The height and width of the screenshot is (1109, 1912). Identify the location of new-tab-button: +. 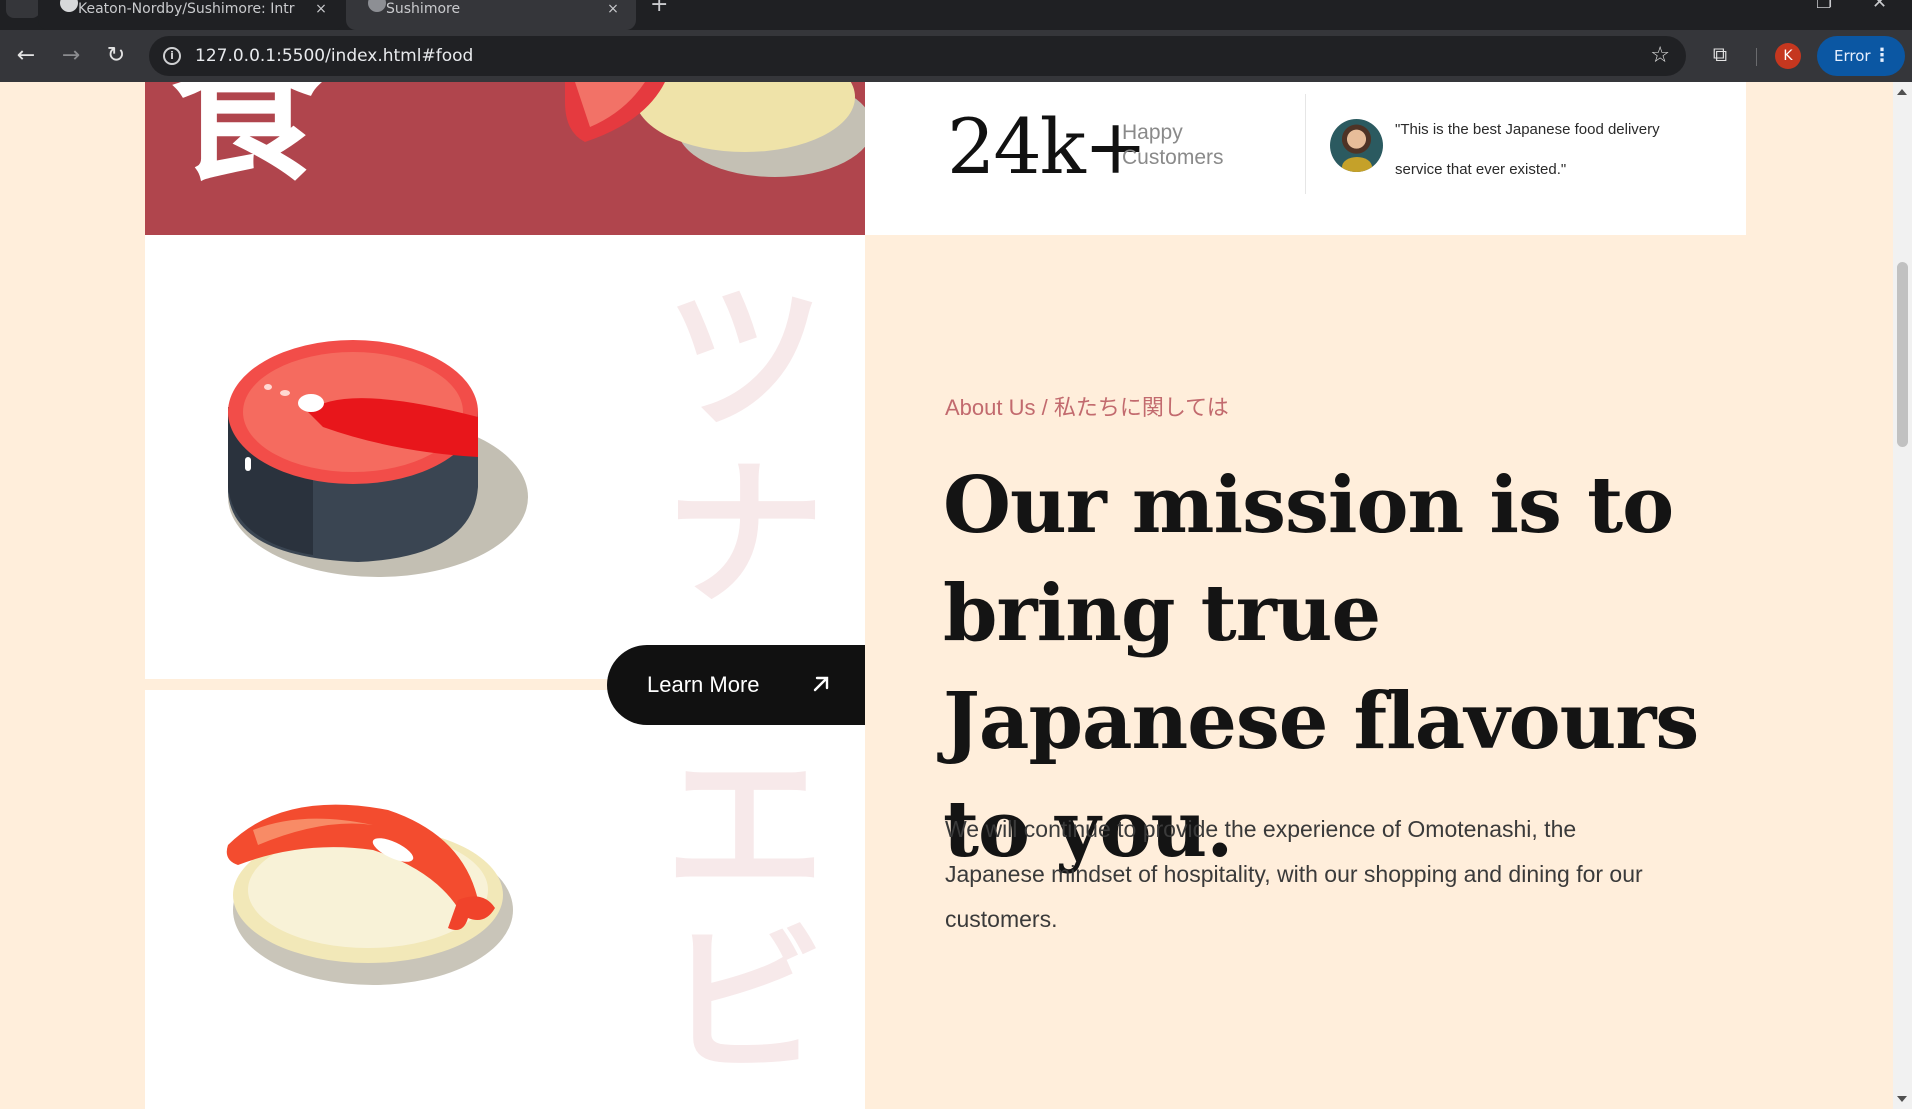
(659, 8).